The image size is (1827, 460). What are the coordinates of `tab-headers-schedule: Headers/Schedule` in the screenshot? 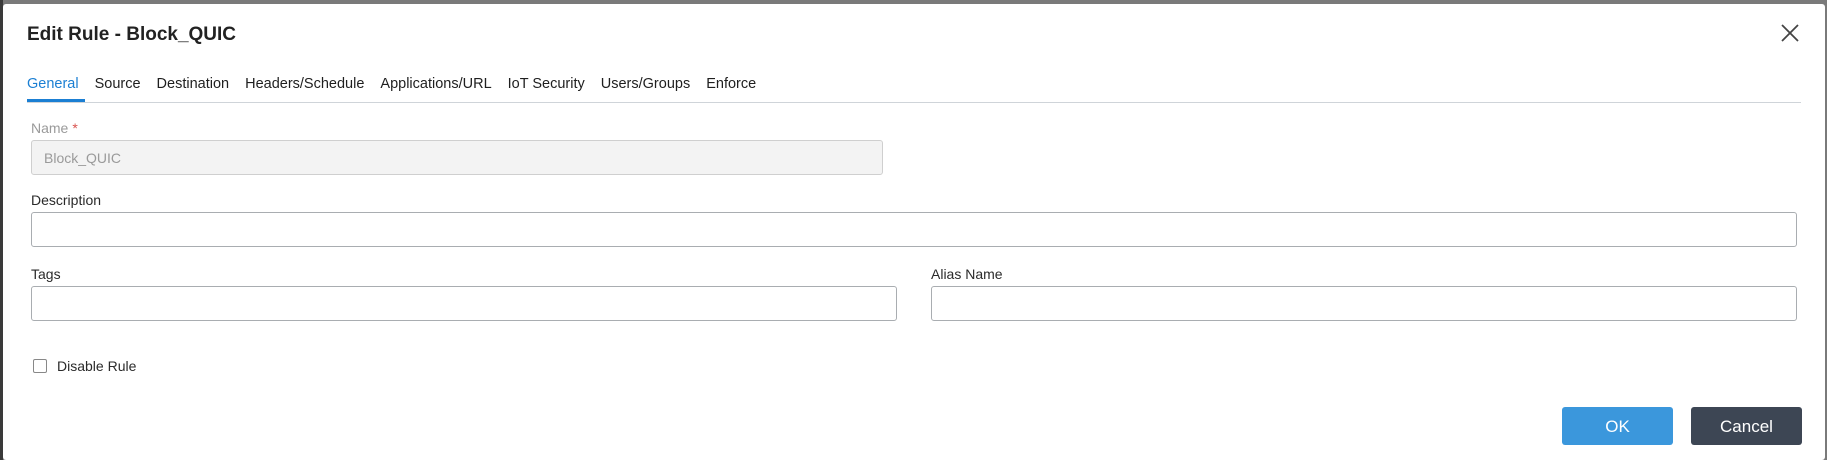 It's located at (304, 85).